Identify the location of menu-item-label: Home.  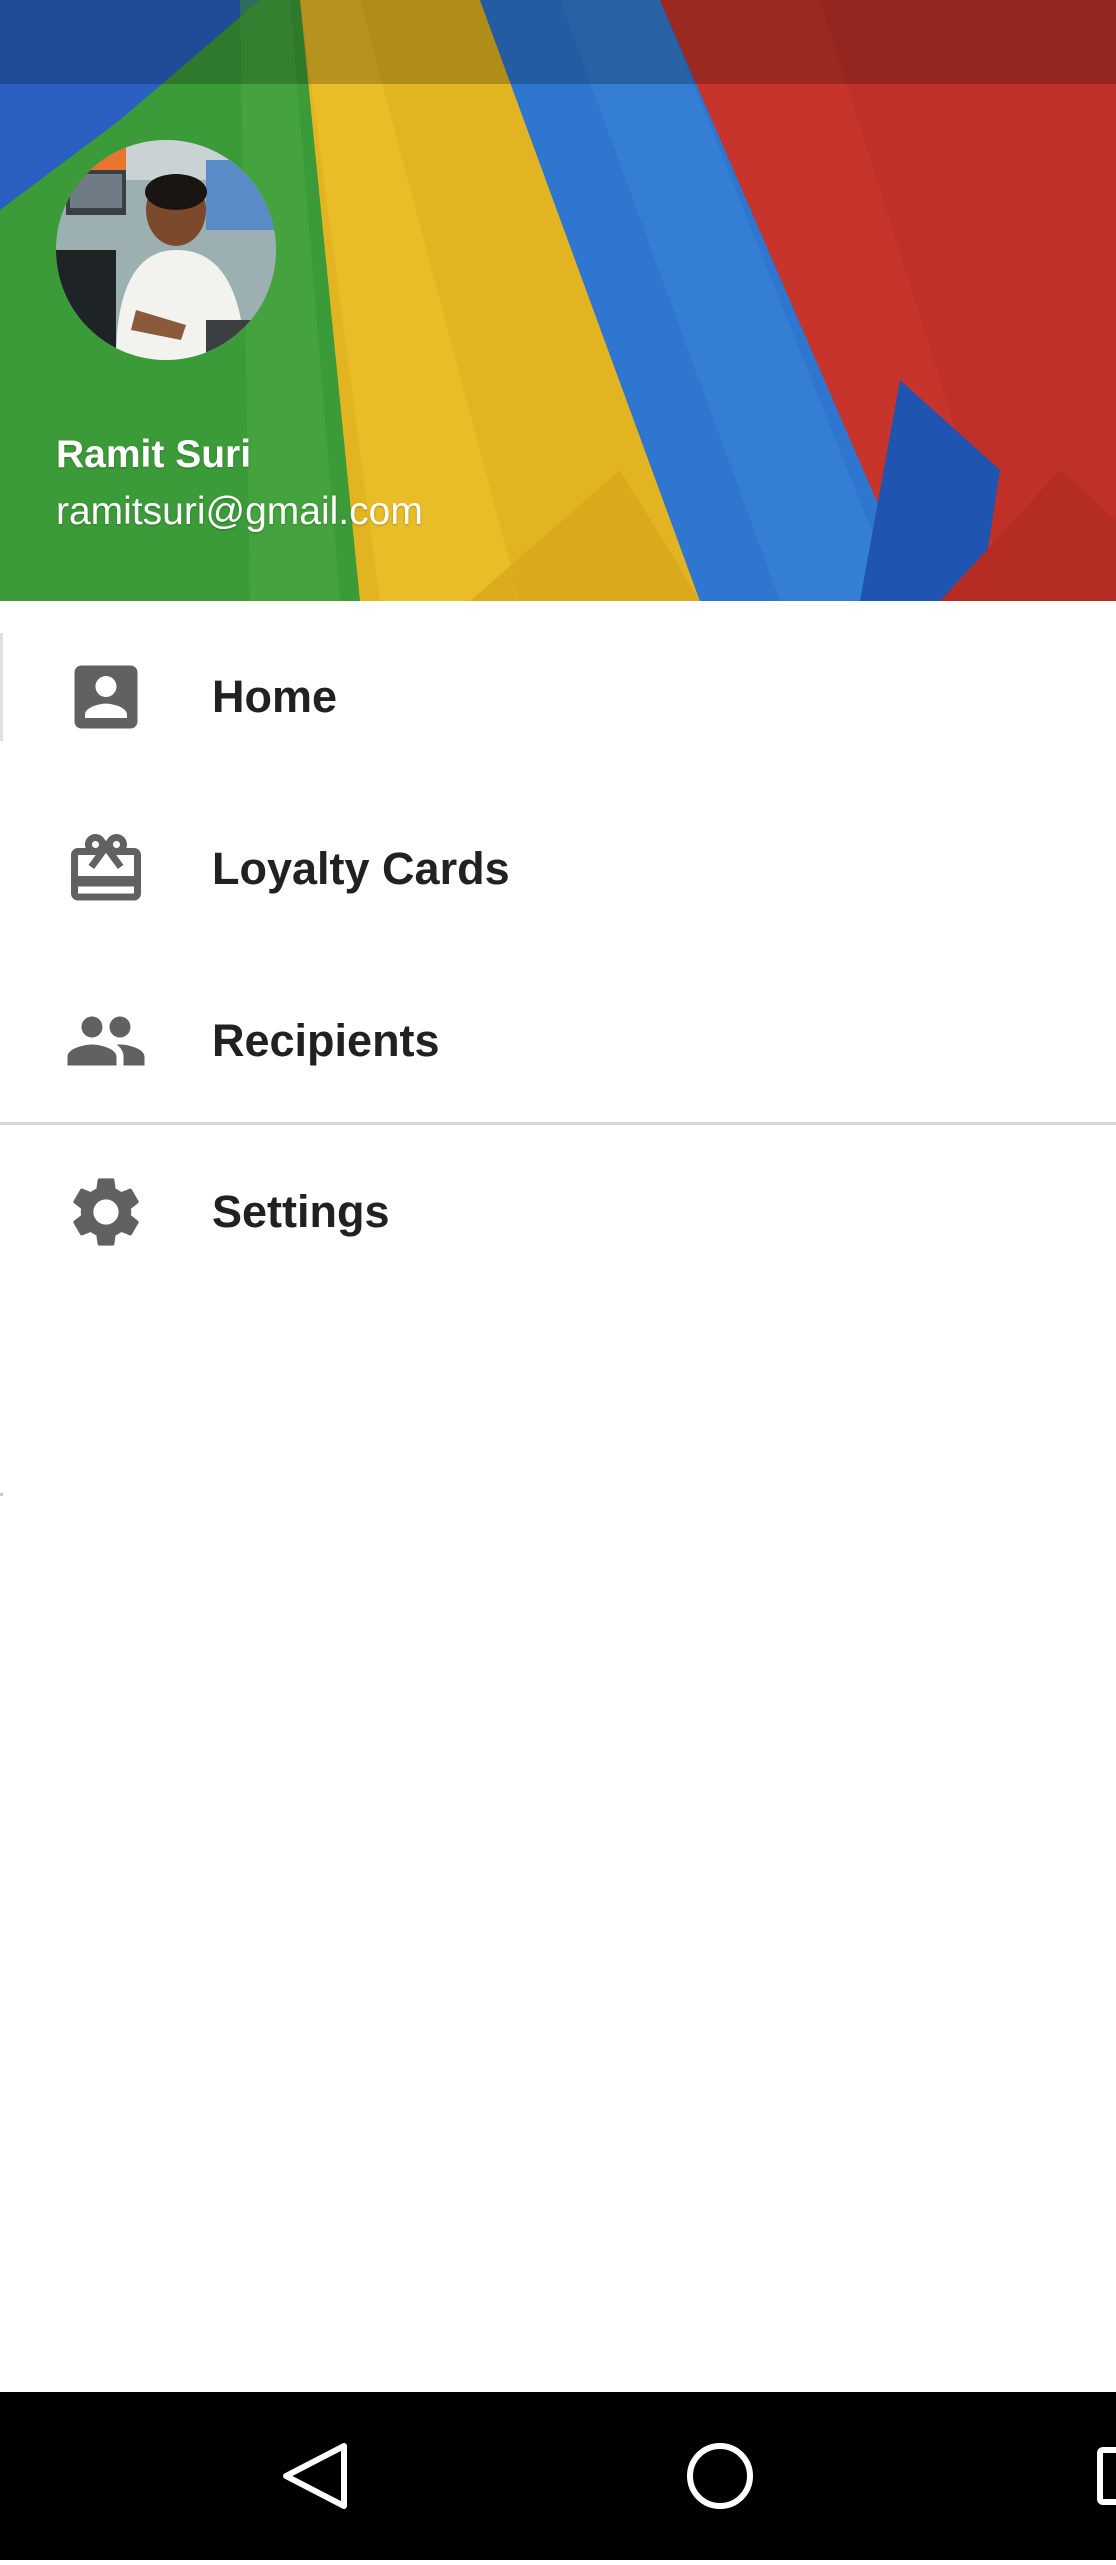
(275, 696).